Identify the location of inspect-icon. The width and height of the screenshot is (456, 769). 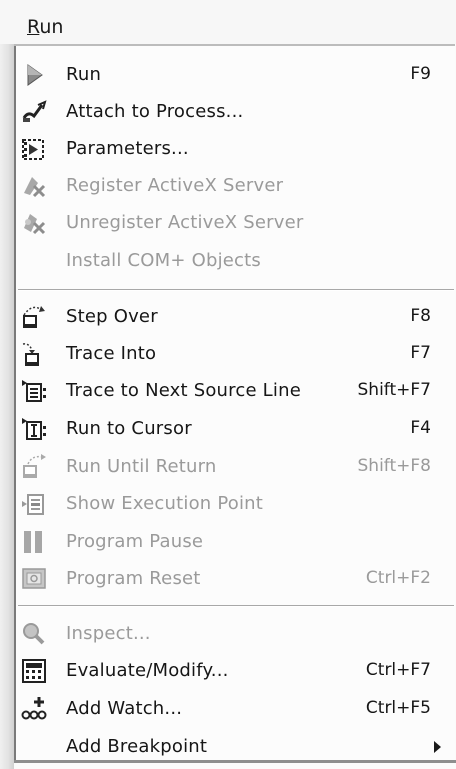
(35, 634).